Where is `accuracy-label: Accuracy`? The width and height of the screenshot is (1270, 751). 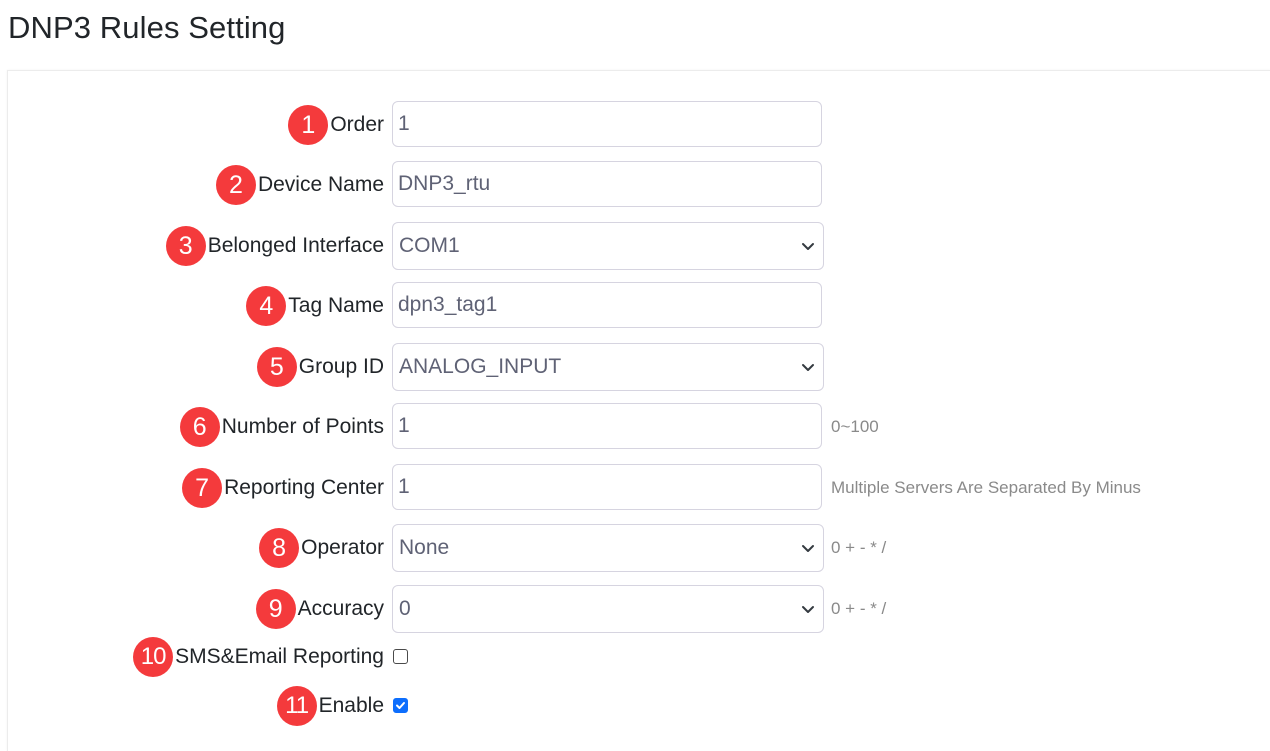
accuracy-label: Accuracy is located at coordinates (340, 608).